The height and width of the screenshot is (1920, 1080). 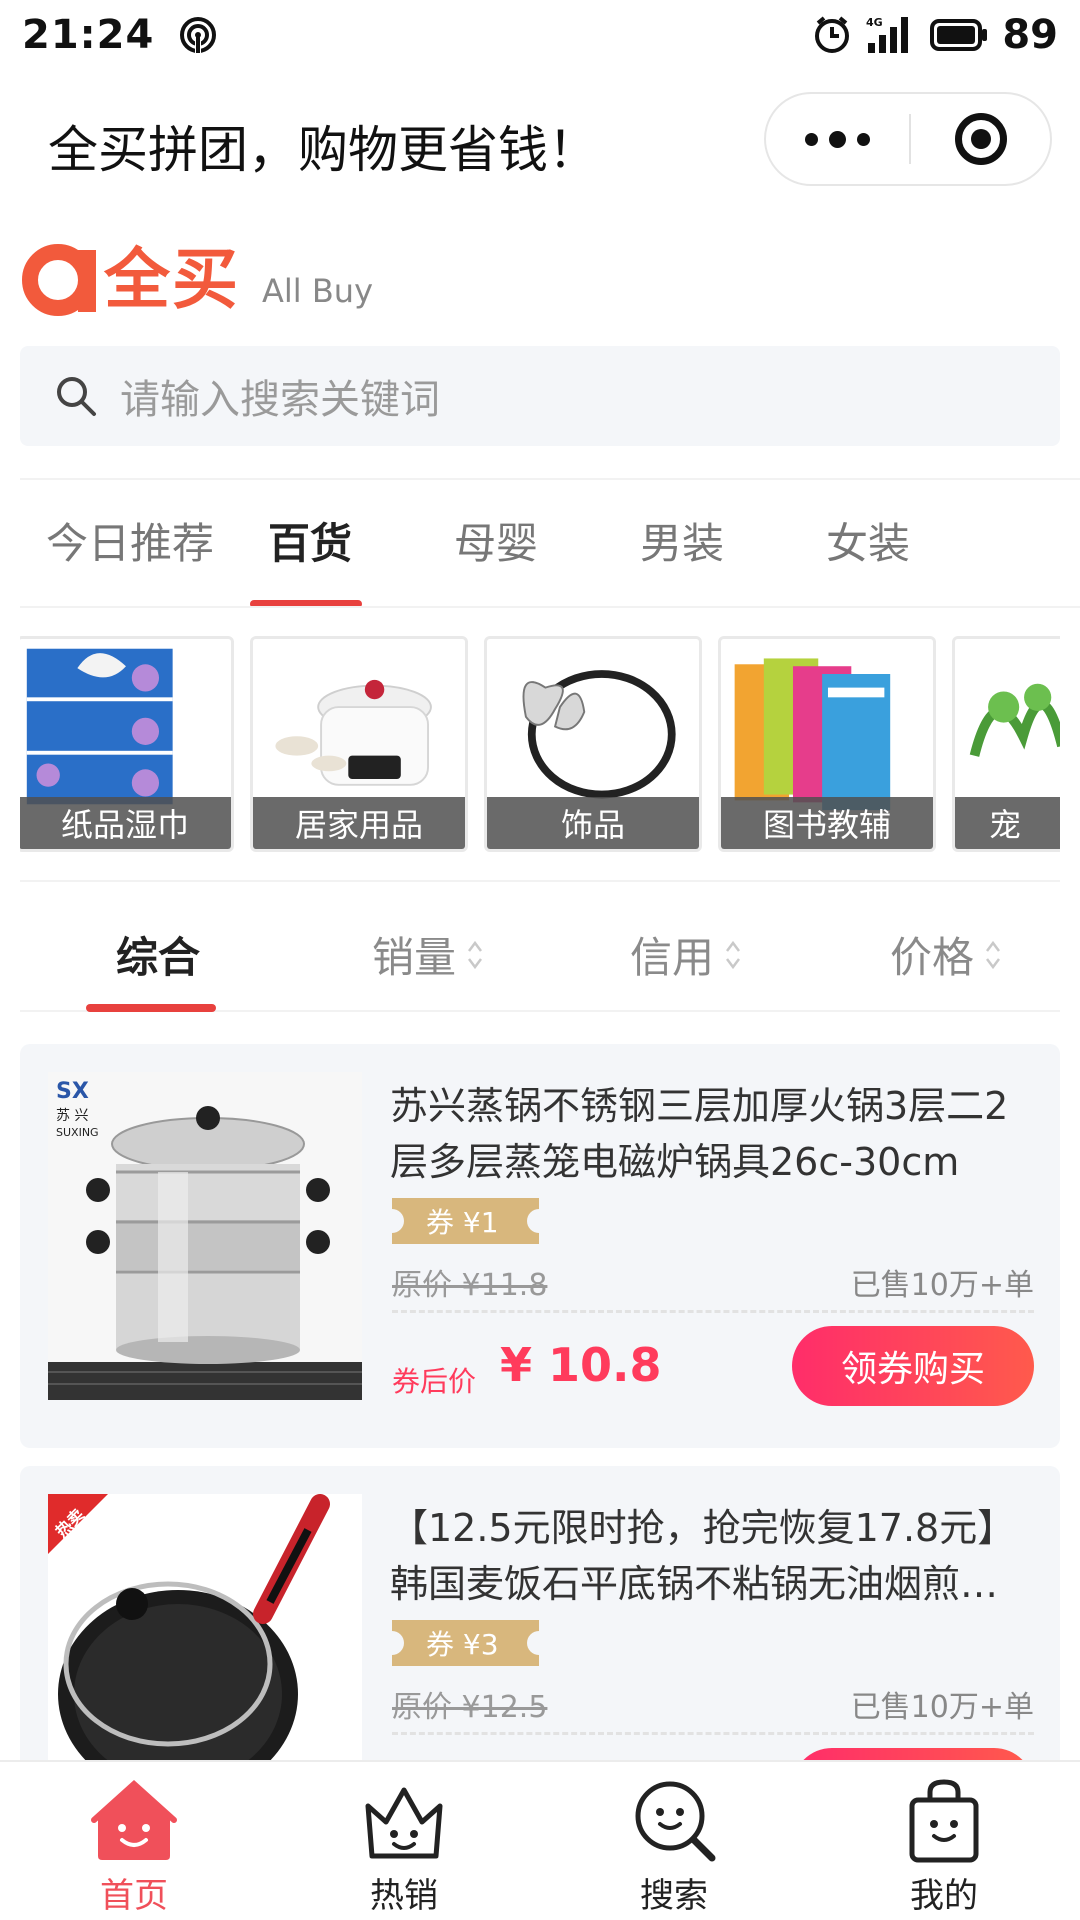 What do you see at coordinates (1030, 35) in the screenshot?
I see `battery-level: 89` at bounding box center [1030, 35].